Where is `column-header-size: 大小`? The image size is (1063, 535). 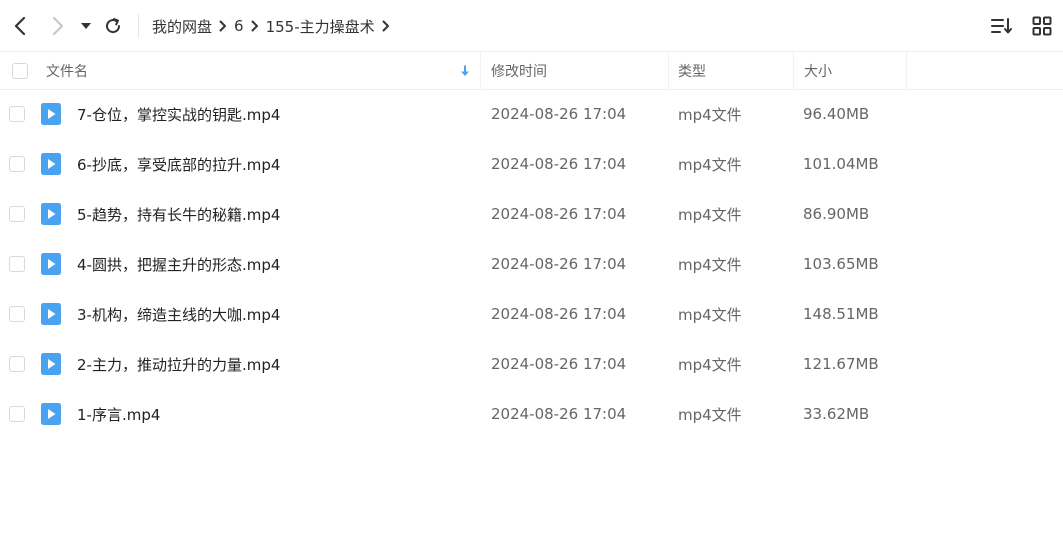 column-header-size: 大小 is located at coordinates (818, 70).